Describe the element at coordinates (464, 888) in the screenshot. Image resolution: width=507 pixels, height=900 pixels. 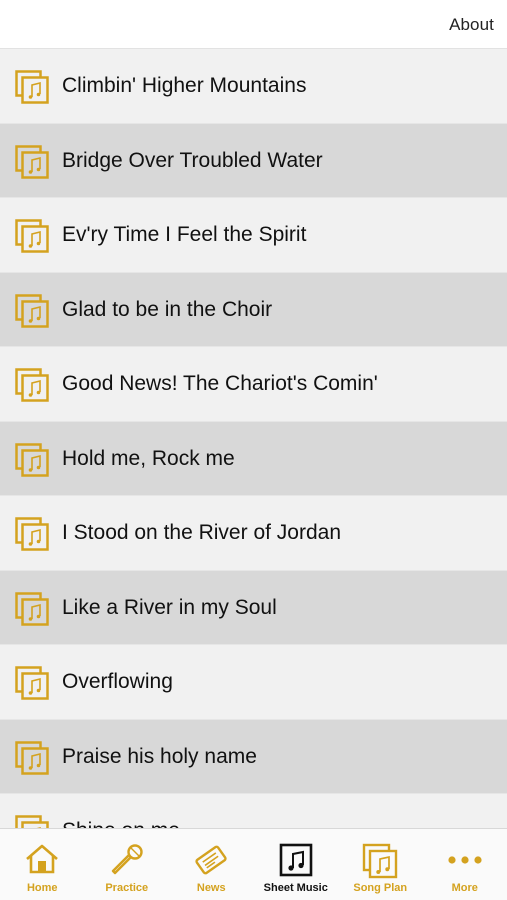
I see `tab-label: More` at that location.